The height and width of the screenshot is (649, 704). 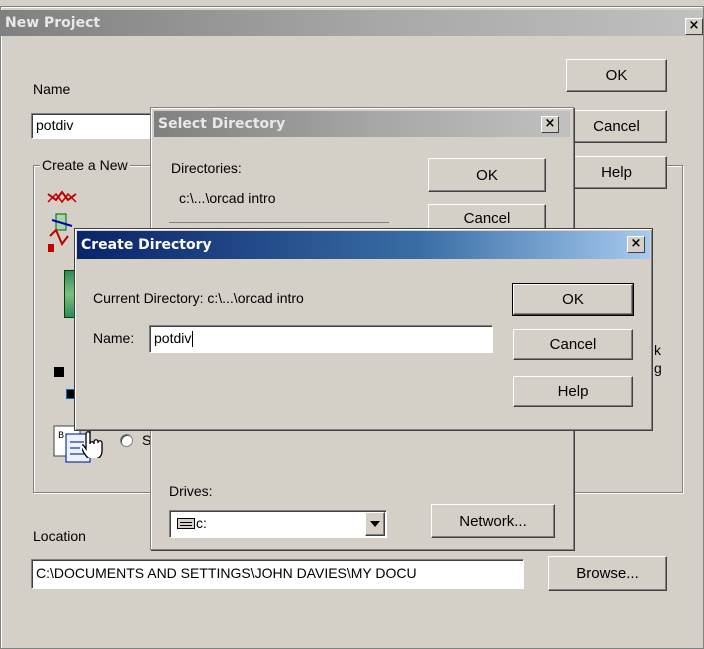 I want to click on project-name-field: potdiv, so click(x=93, y=126).